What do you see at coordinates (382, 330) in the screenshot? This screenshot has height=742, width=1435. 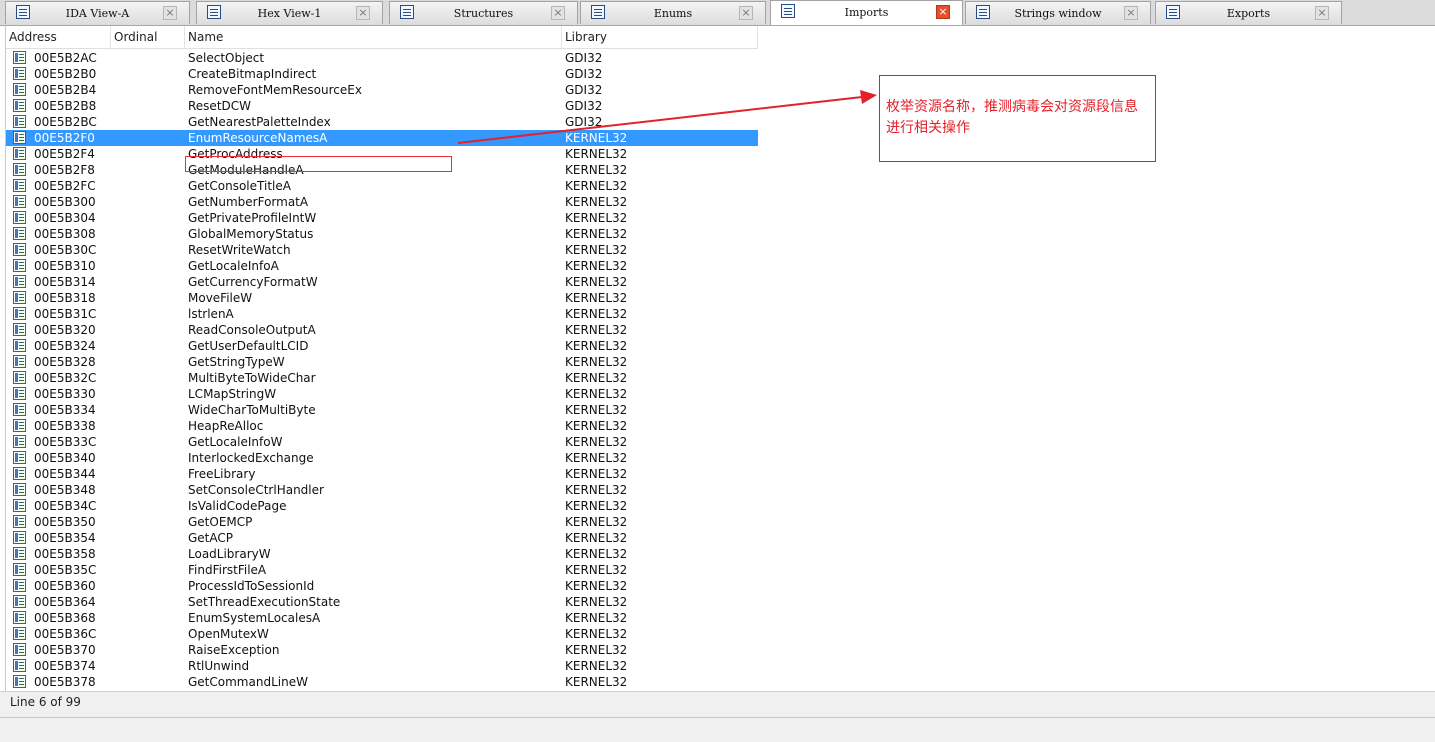 I see `table-row: 00E5B320 ReadConsoleOutputA KERNEL32` at bounding box center [382, 330].